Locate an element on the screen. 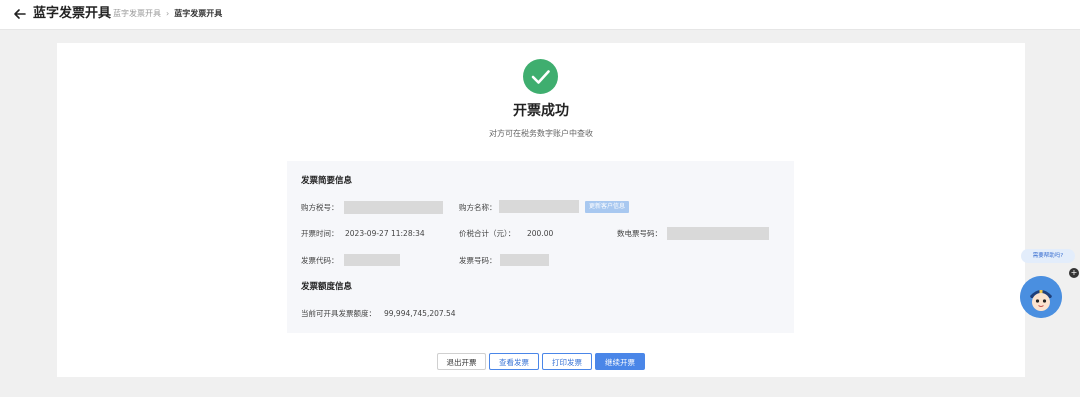 Image resolution: width=1080 pixels, height=397 pixels. view-invoice-button: 查看发票 is located at coordinates (514, 361).